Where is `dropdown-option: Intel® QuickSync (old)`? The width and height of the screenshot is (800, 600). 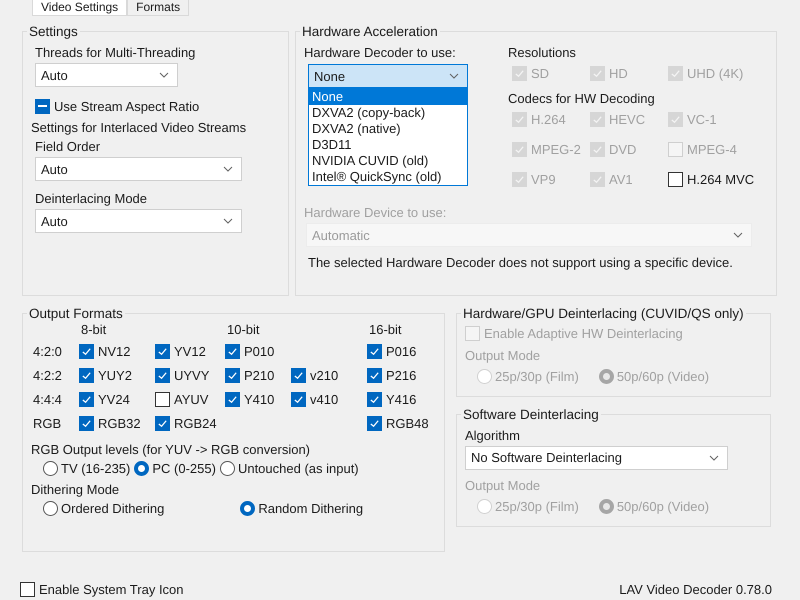 dropdown-option: Intel® QuickSync (old) is located at coordinates (388, 177).